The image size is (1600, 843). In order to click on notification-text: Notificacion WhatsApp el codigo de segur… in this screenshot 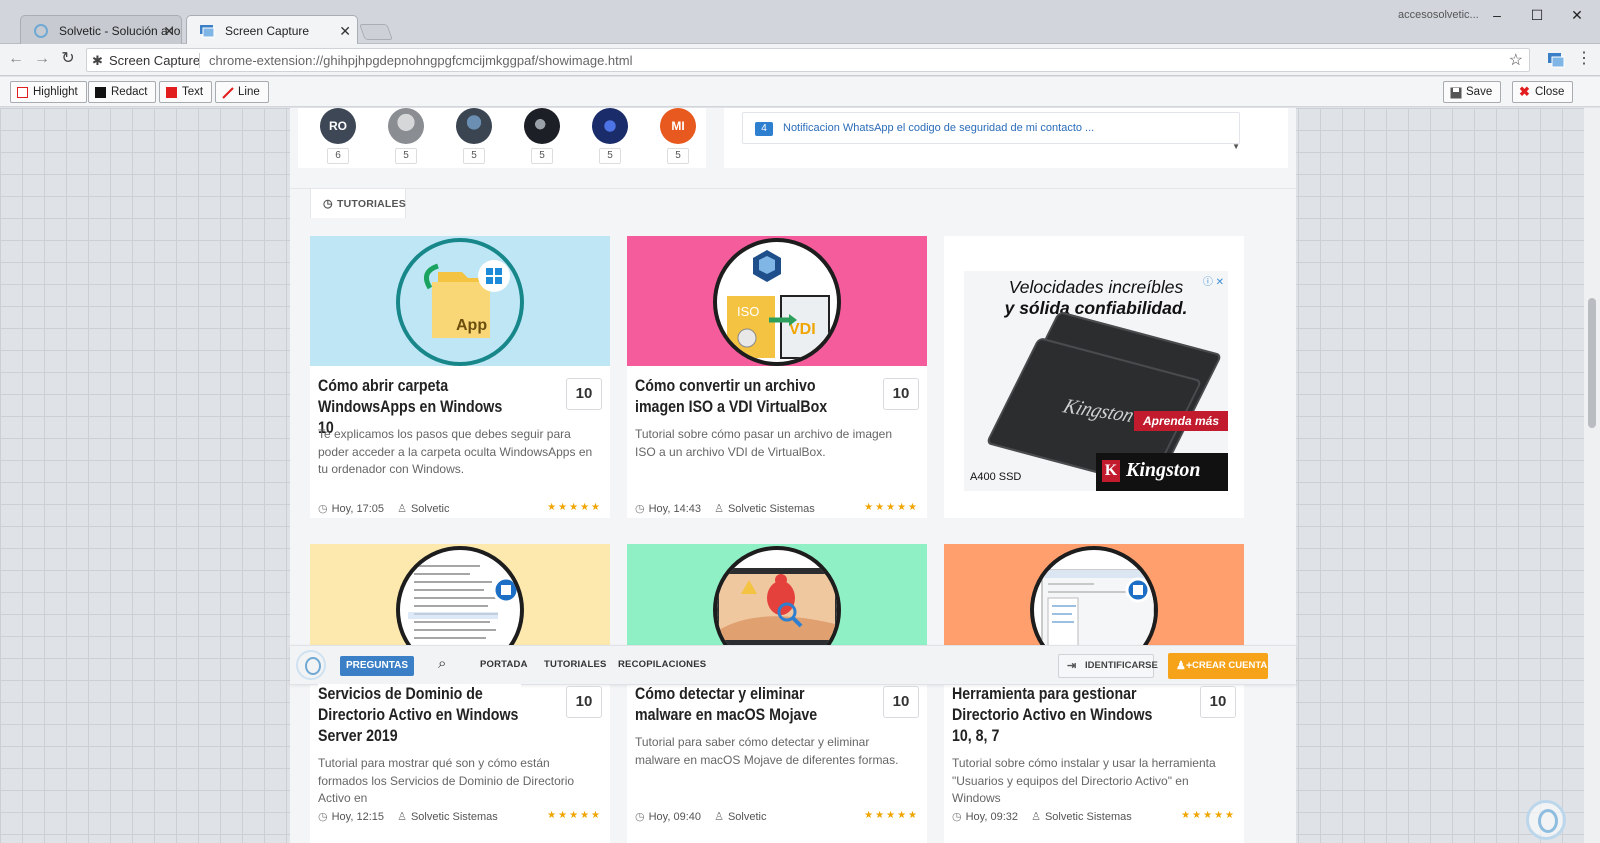, I will do `click(939, 128)`.